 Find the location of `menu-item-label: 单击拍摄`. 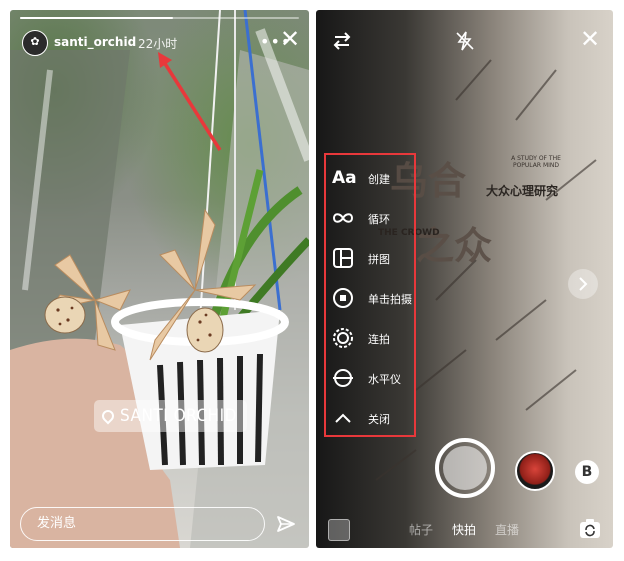

menu-item-label: 单击拍摄 is located at coordinates (390, 299).